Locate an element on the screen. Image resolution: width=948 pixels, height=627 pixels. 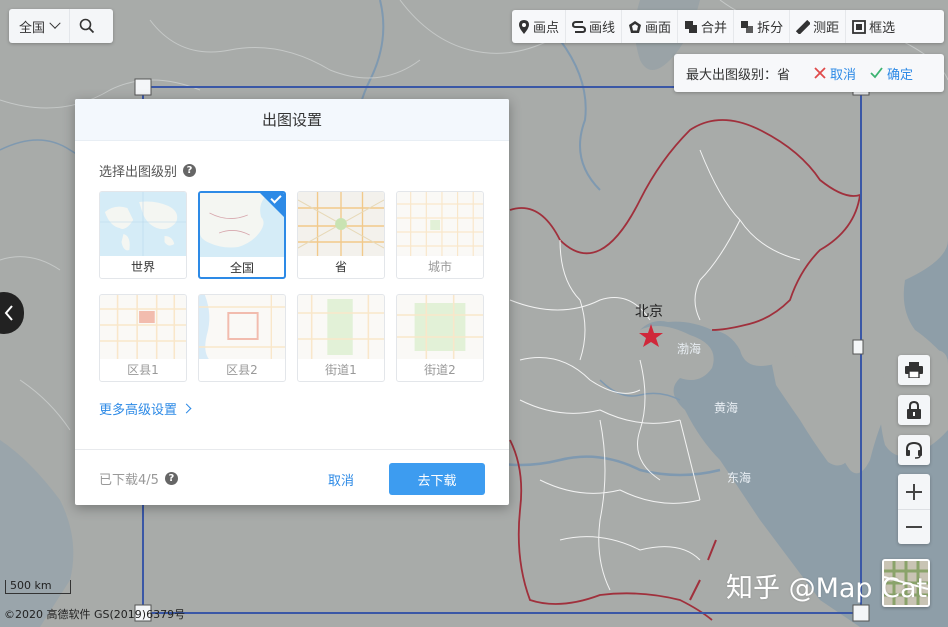
tool-split: 拆分 is located at coordinates (762, 26).